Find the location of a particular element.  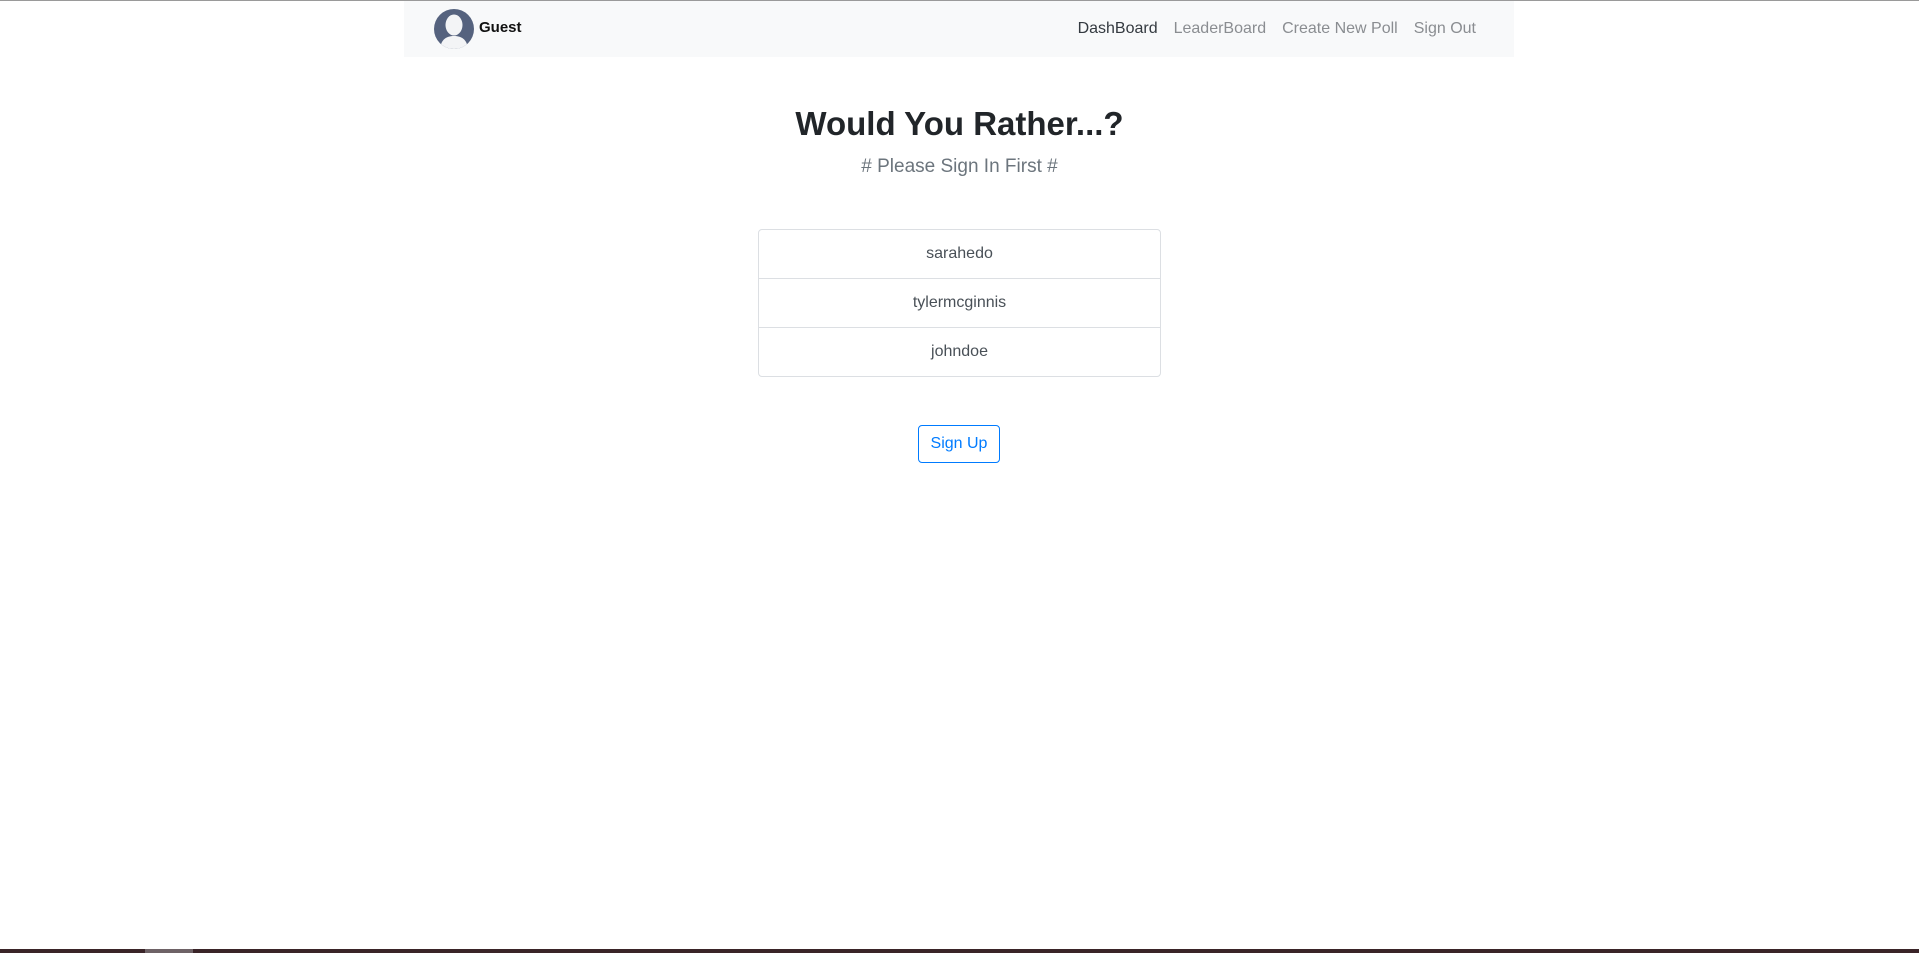

user-brand: Guest is located at coordinates (478, 29).